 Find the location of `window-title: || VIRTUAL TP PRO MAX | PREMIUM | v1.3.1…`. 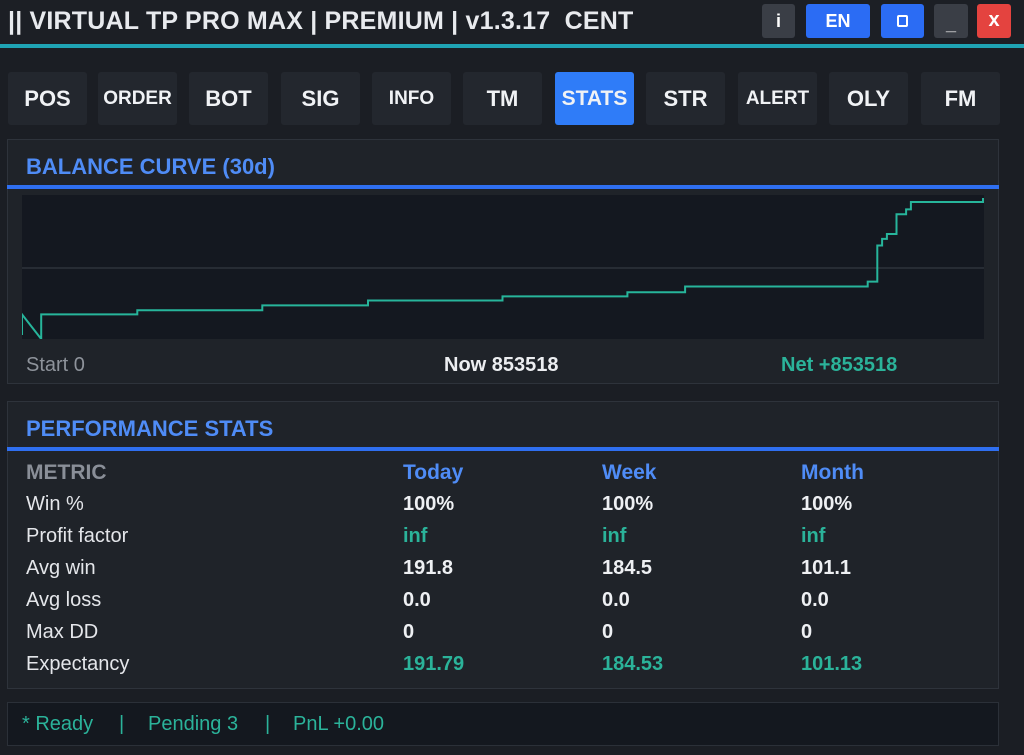

window-title: || VIRTUAL TP PRO MAX | PREMIUM | v1.3.1… is located at coordinates (321, 21).